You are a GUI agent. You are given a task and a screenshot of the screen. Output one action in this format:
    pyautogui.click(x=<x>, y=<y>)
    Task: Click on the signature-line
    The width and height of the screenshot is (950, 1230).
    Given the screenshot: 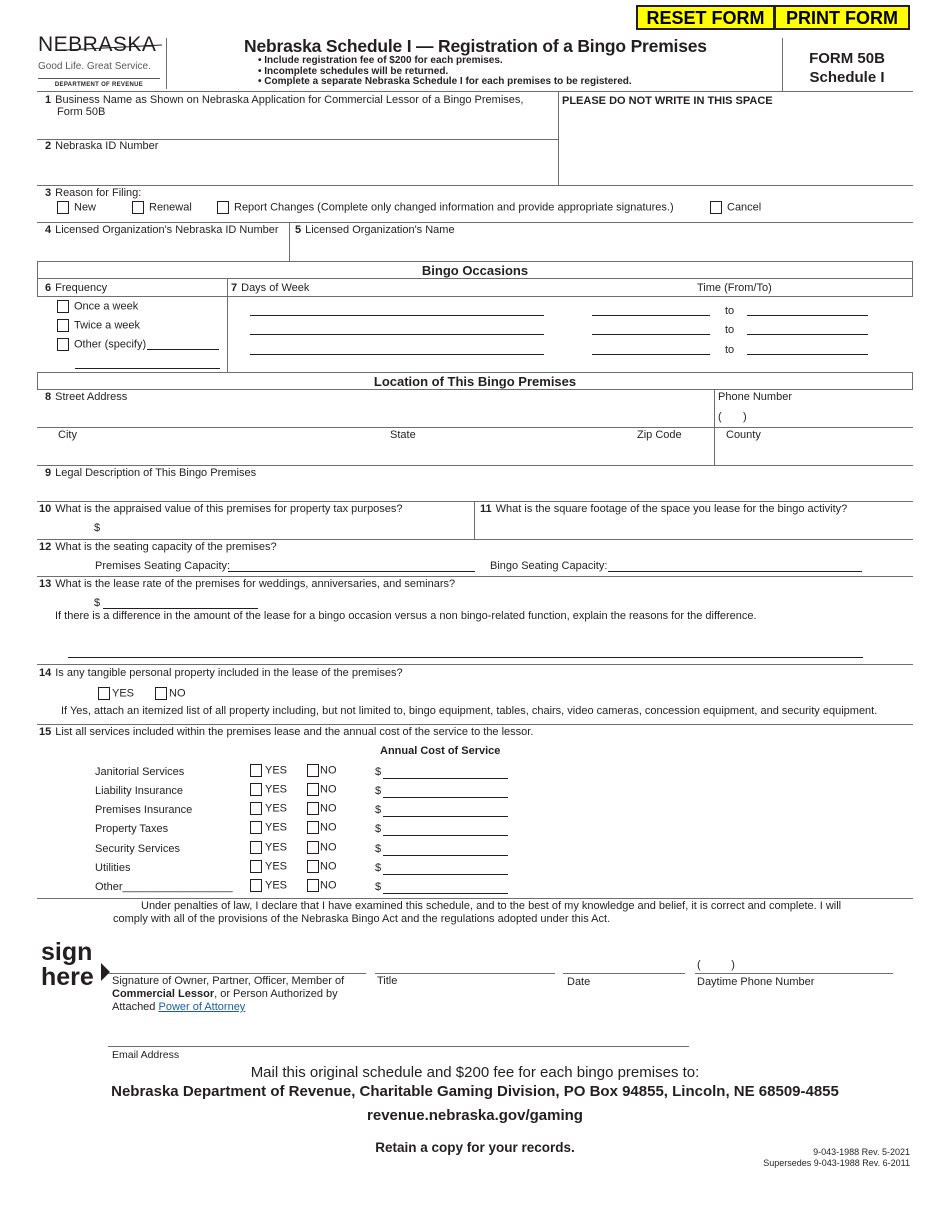 What is the action you would take?
    pyautogui.click(x=237, y=973)
    